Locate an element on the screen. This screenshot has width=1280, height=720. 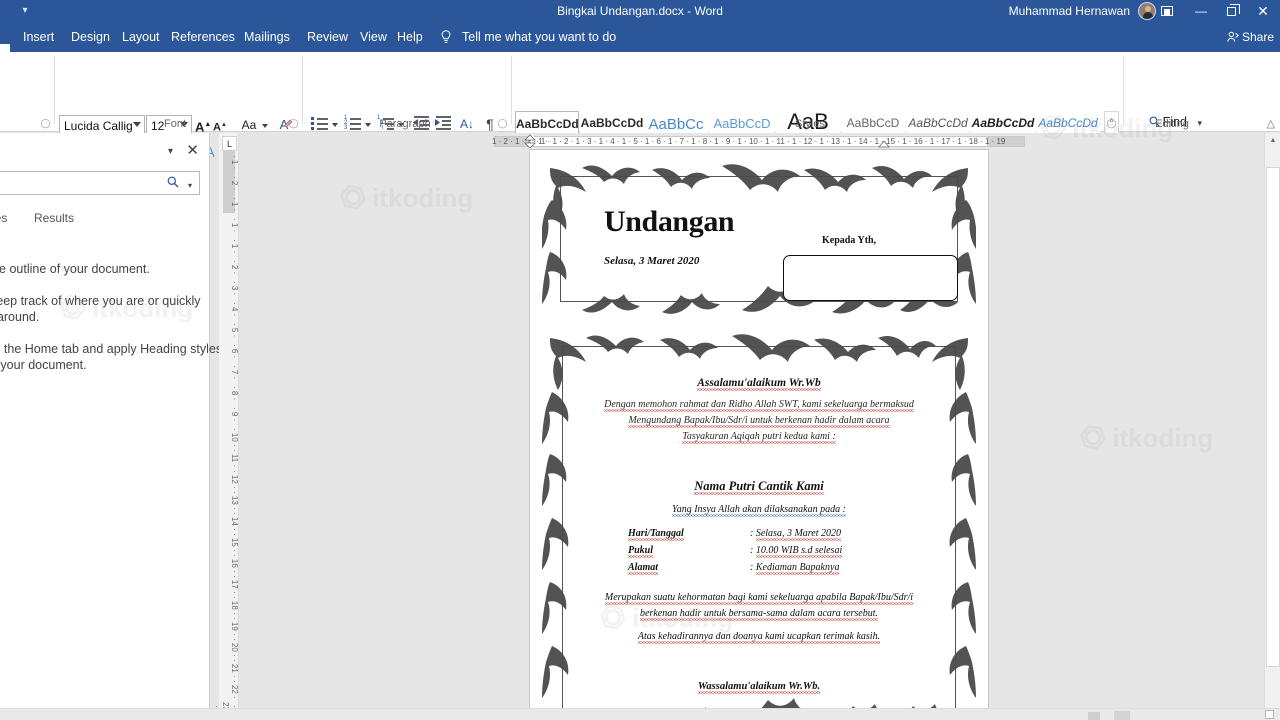
invitation-title: Undangan is located at coordinates (669, 221).